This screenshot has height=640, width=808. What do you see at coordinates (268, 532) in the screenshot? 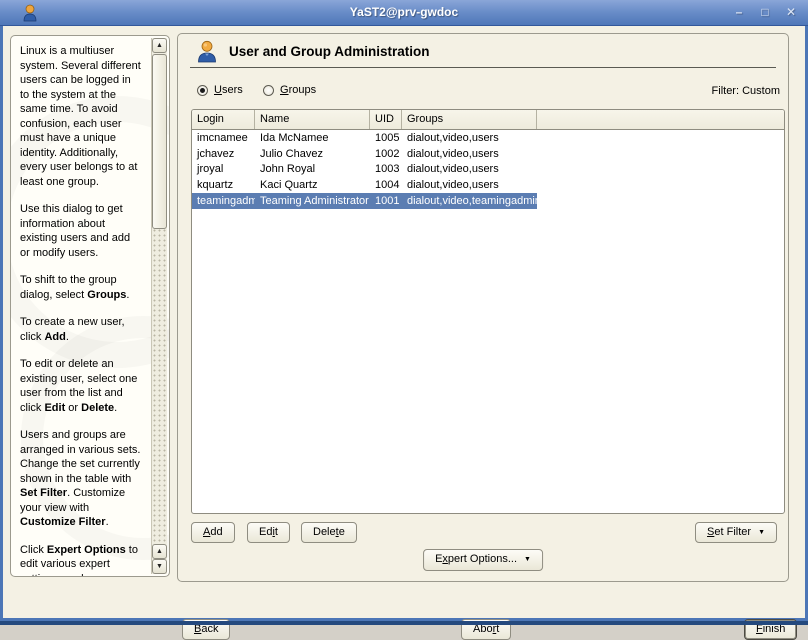
I see `edit-button: Edit` at bounding box center [268, 532].